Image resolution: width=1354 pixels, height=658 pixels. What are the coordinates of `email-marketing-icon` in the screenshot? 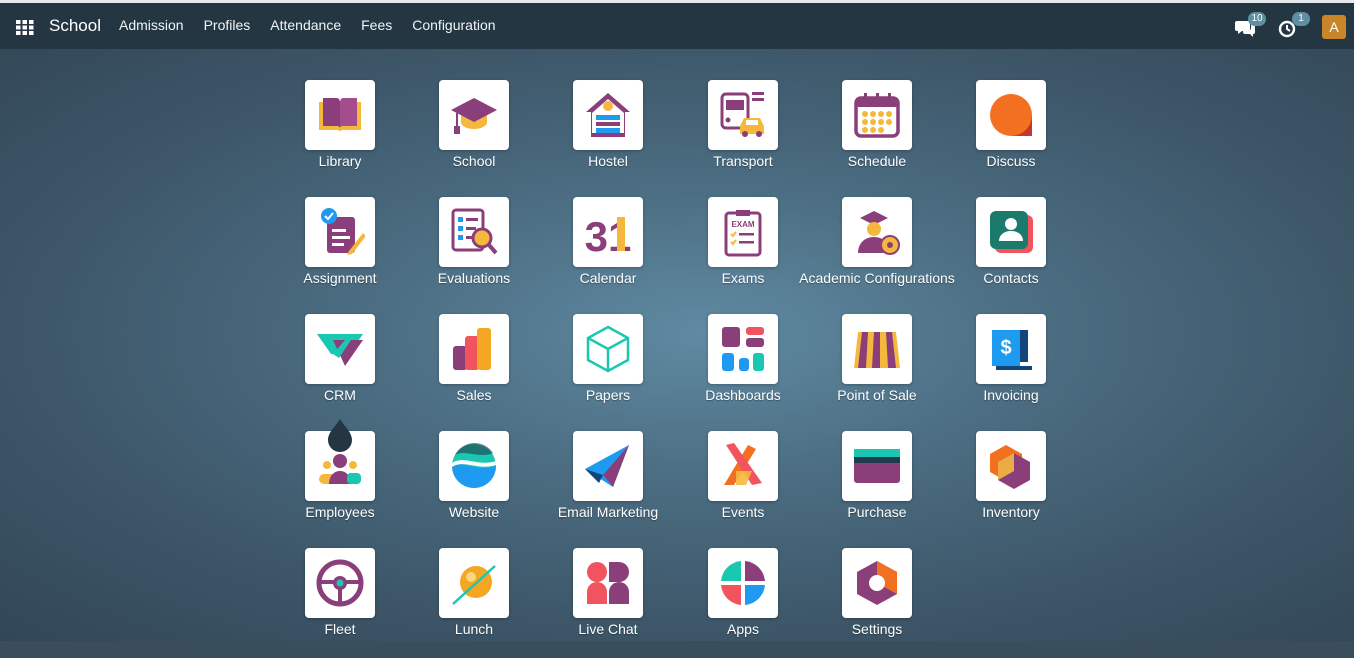 It's located at (608, 466).